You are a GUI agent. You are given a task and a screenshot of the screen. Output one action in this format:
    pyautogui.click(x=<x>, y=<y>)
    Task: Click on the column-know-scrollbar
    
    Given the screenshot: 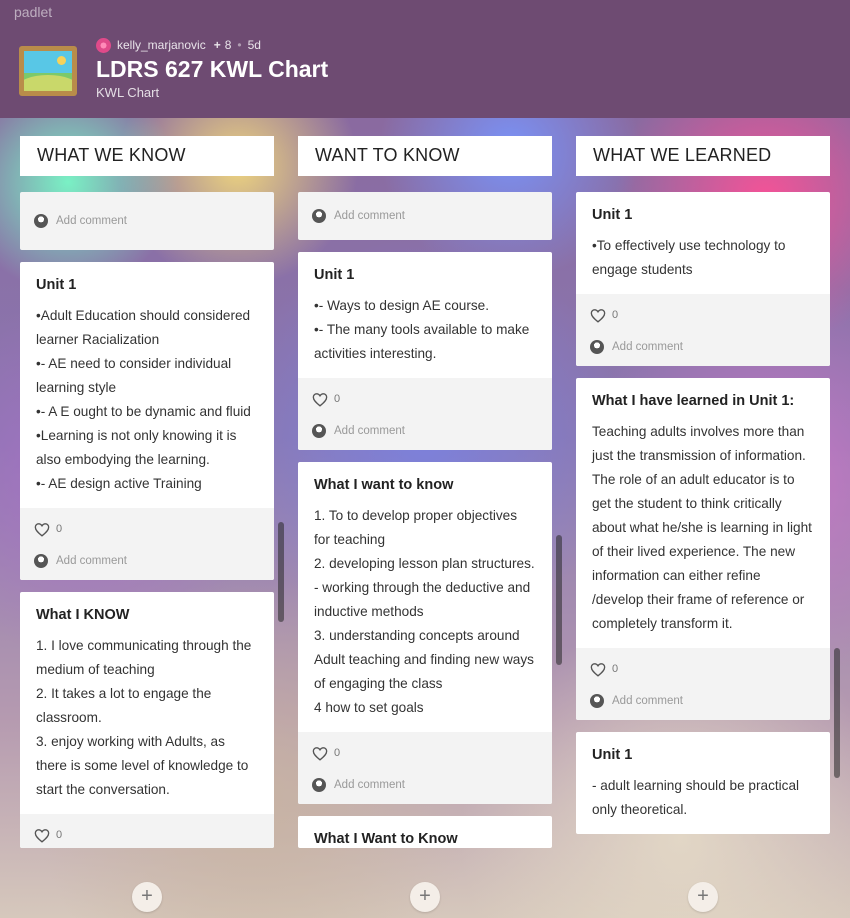 What is the action you would take?
    pyautogui.click(x=281, y=572)
    